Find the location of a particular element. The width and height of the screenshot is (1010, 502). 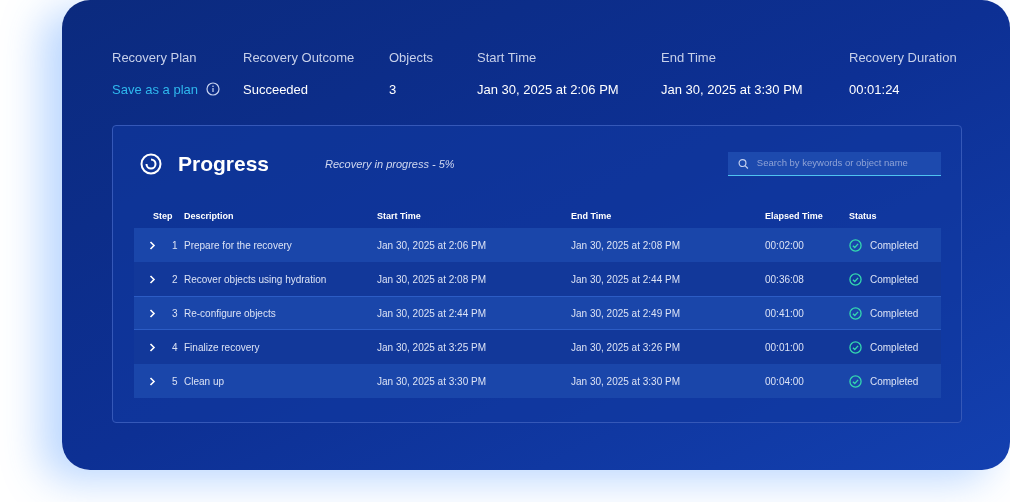

table-cell-text: 00:41:00 is located at coordinates (785, 313).